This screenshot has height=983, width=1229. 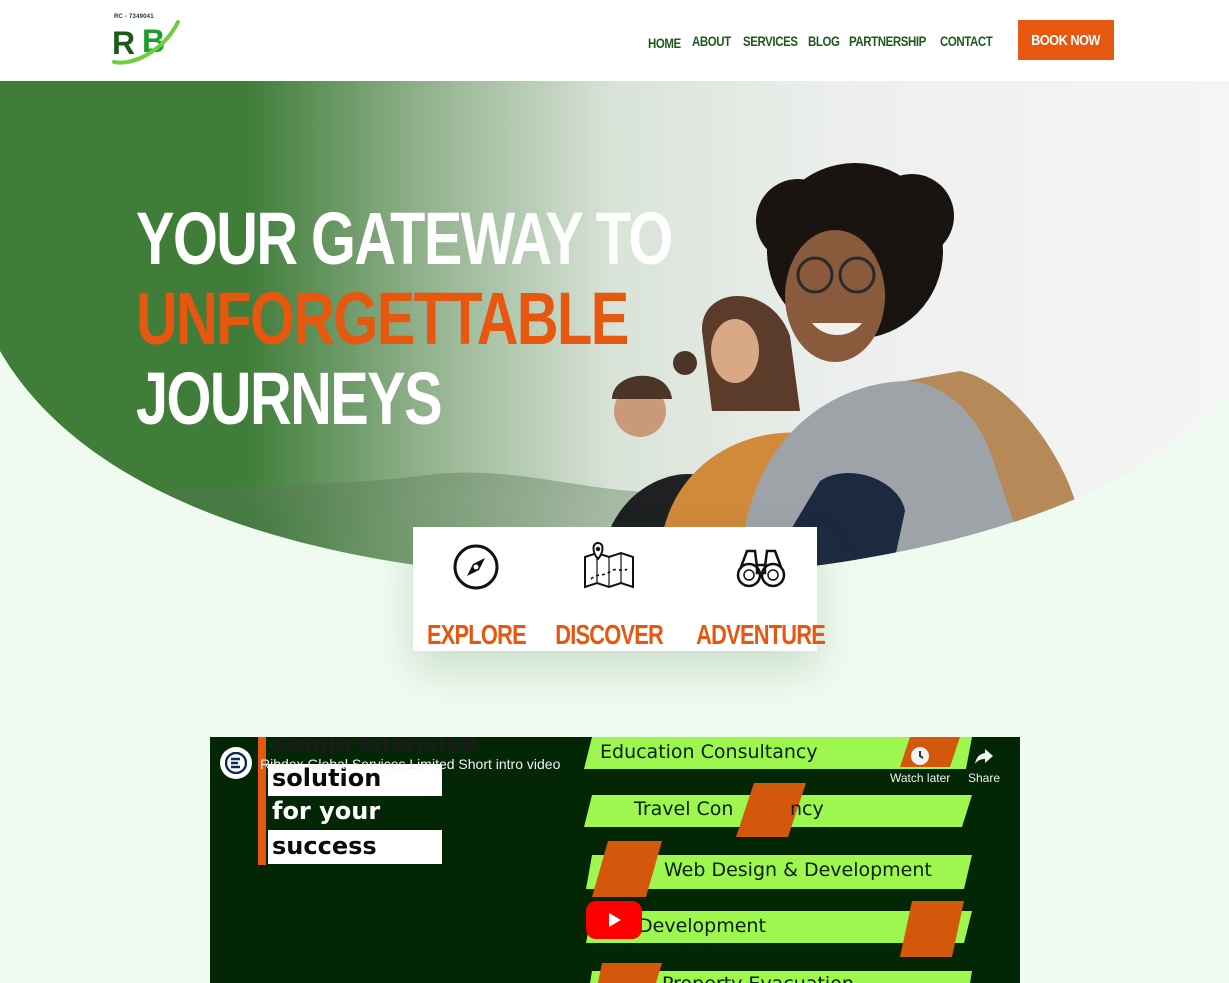 What do you see at coordinates (326, 811) in the screenshot?
I see `slide-word-3: for your` at bounding box center [326, 811].